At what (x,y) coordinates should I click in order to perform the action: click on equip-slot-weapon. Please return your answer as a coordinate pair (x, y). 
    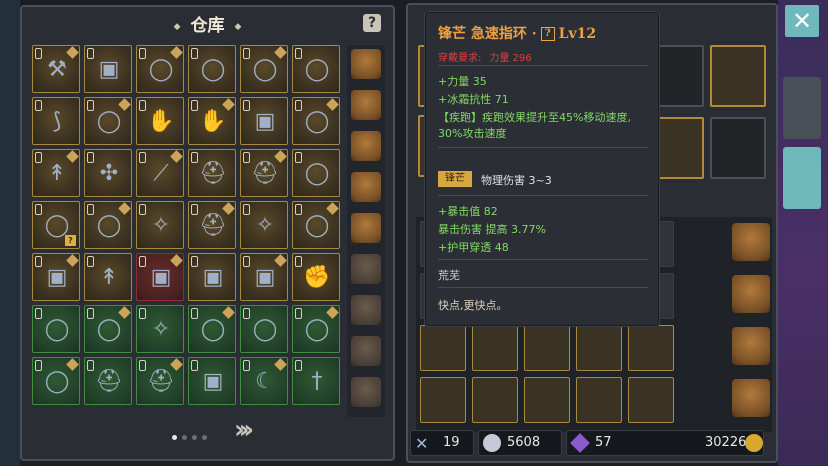
    Looking at the image, I should click on (738, 76).